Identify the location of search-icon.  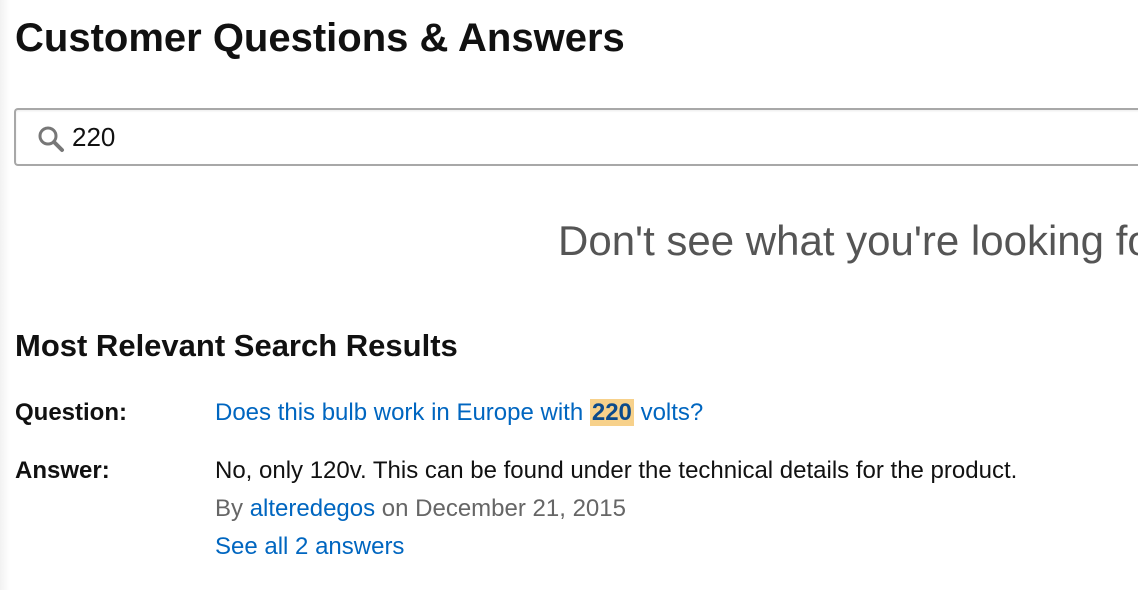
(51, 139).